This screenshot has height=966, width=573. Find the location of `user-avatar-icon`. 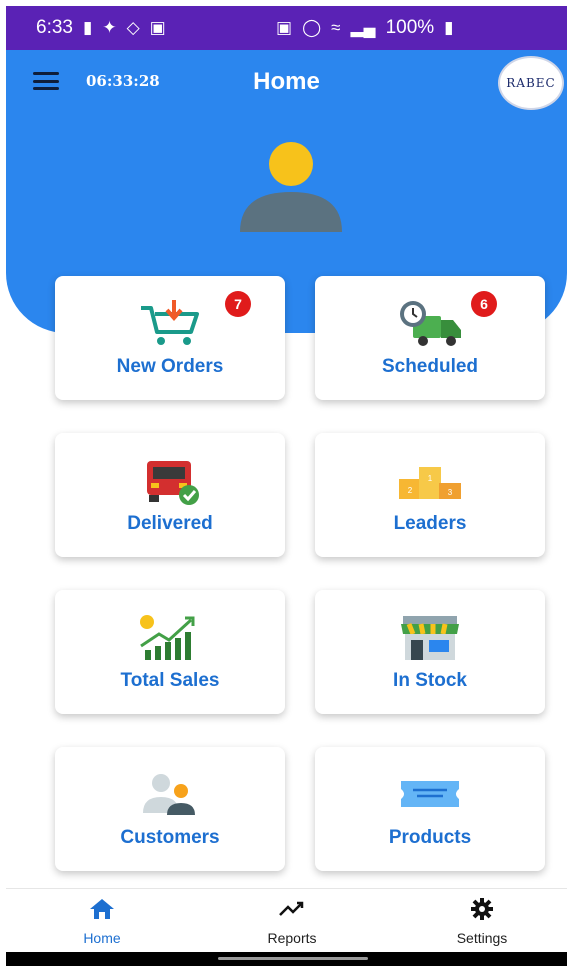

user-avatar-icon is located at coordinates (291, 187).